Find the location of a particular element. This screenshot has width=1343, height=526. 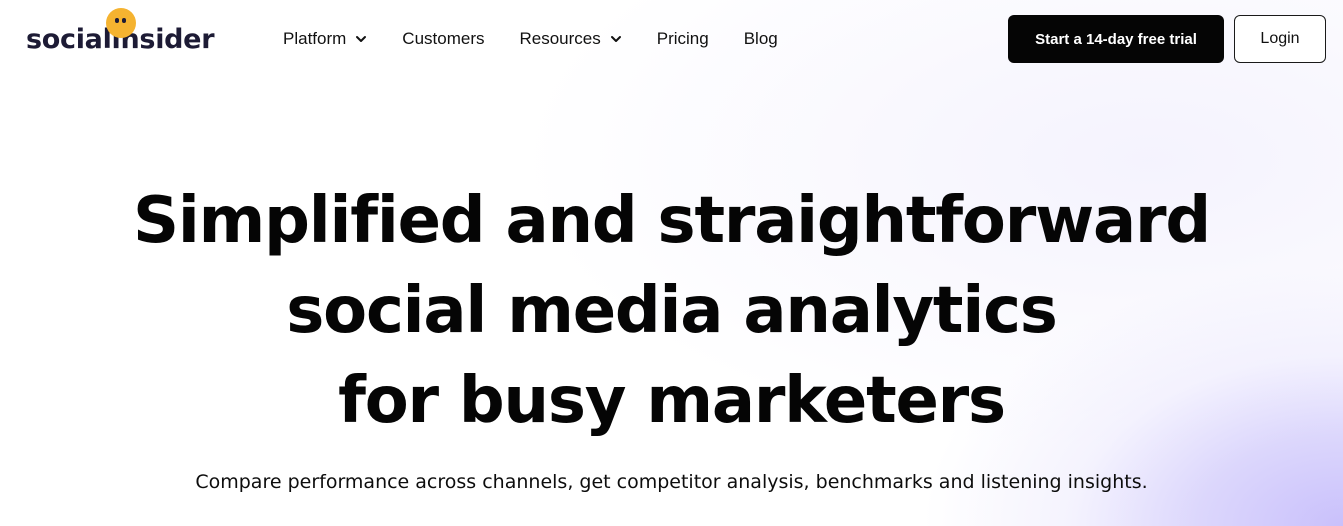

nav-item-resources: Resources is located at coordinates (570, 39).